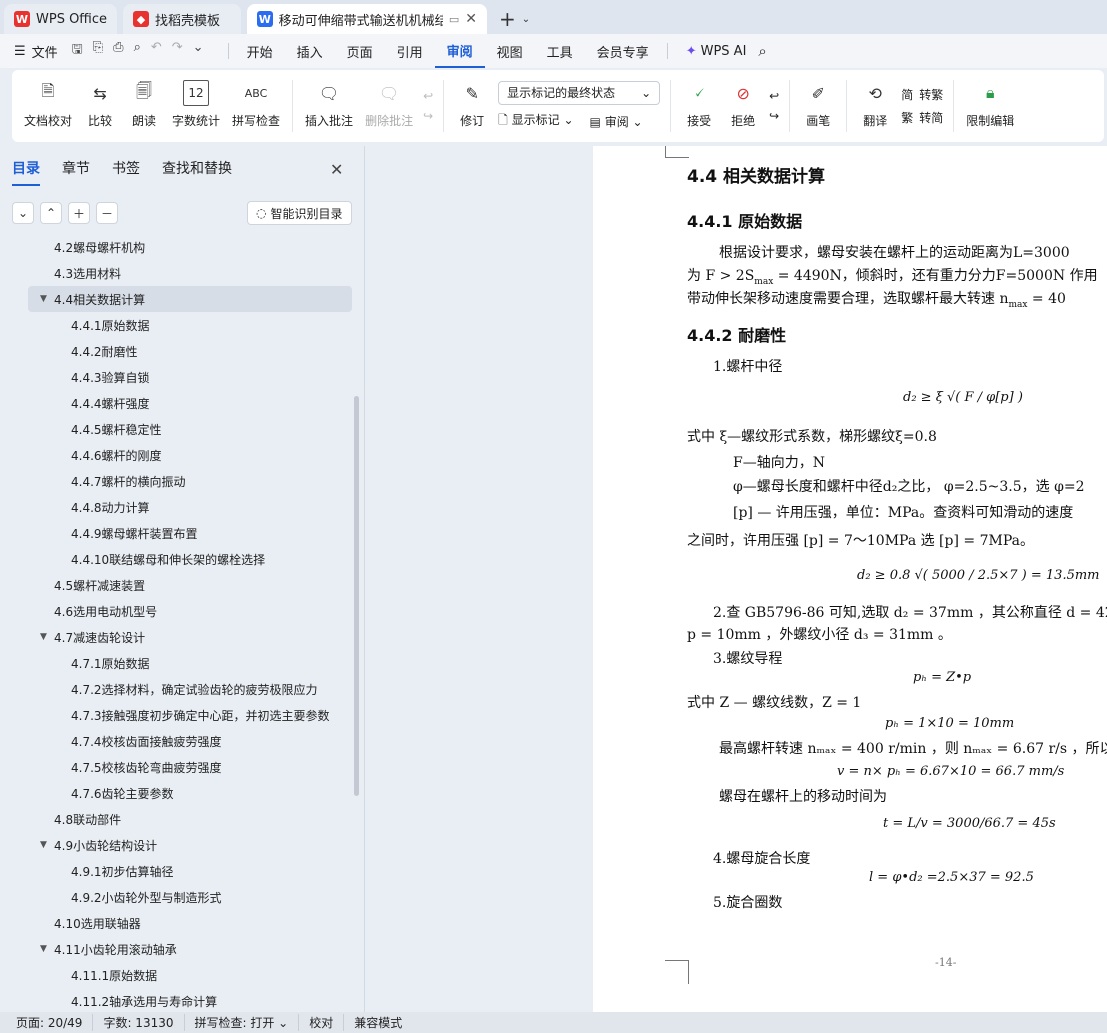 This screenshot has height=1033, width=1107. What do you see at coordinates (48, 106) in the screenshot?
I see `doc-check-button: 🗎 文档校对` at bounding box center [48, 106].